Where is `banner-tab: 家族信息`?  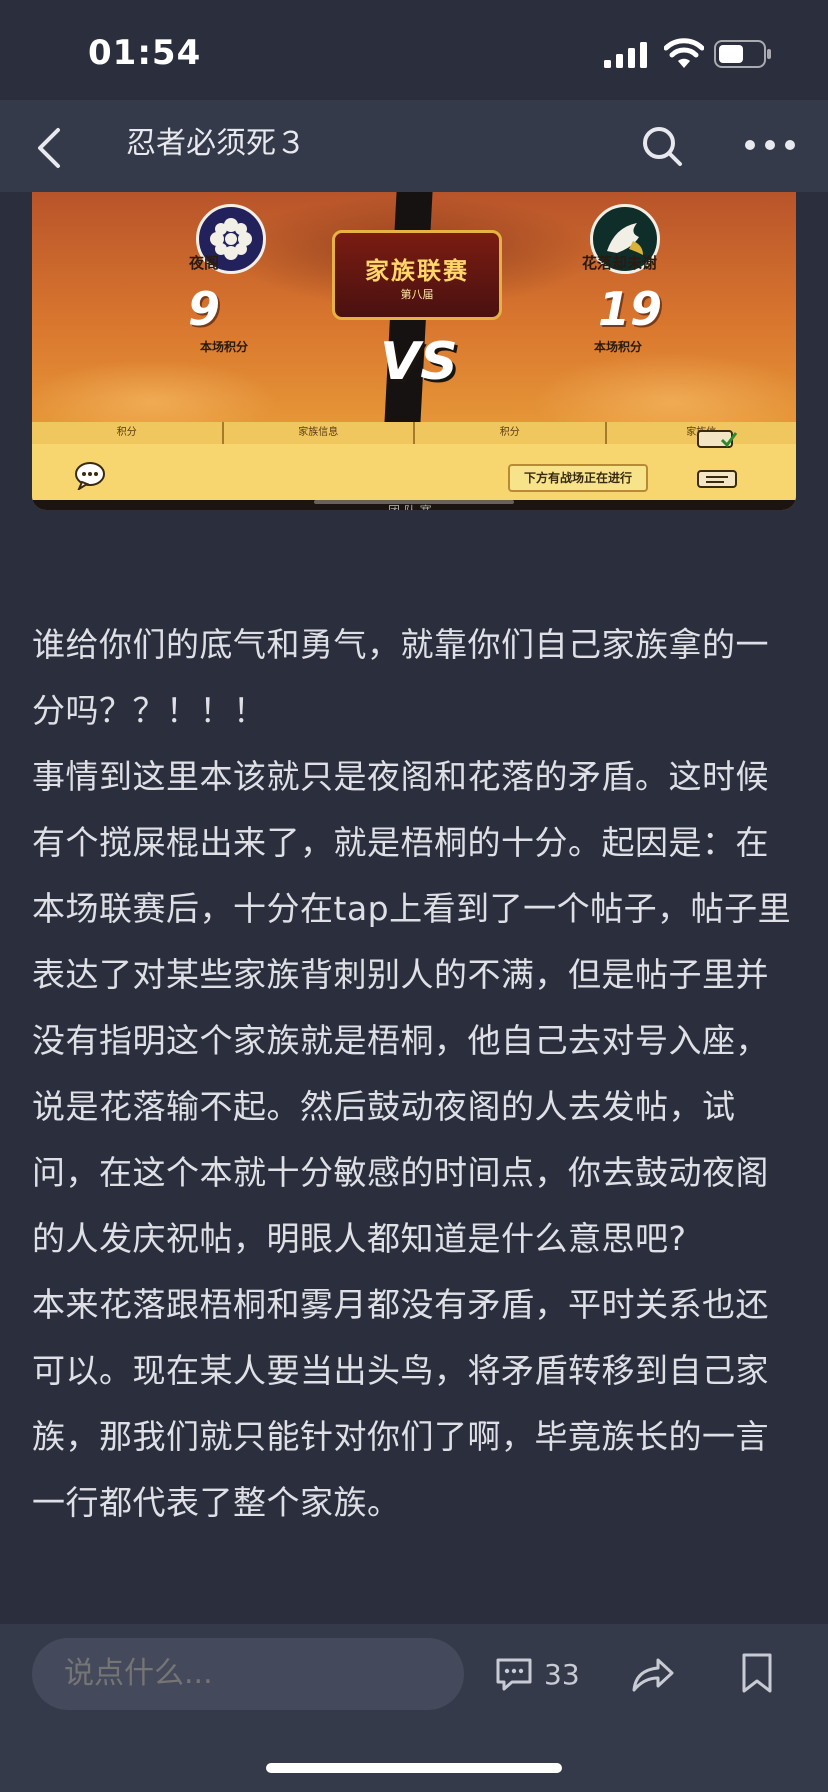
banner-tab: 家族信息 is located at coordinates (319, 433).